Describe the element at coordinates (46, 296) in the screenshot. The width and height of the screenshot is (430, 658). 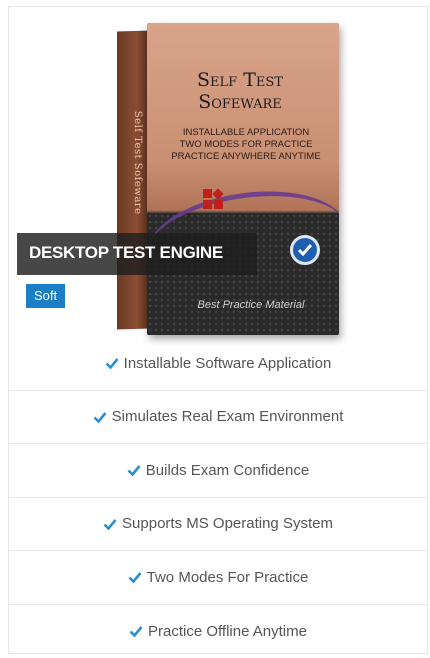
I see `soft-badge: Soft` at that location.